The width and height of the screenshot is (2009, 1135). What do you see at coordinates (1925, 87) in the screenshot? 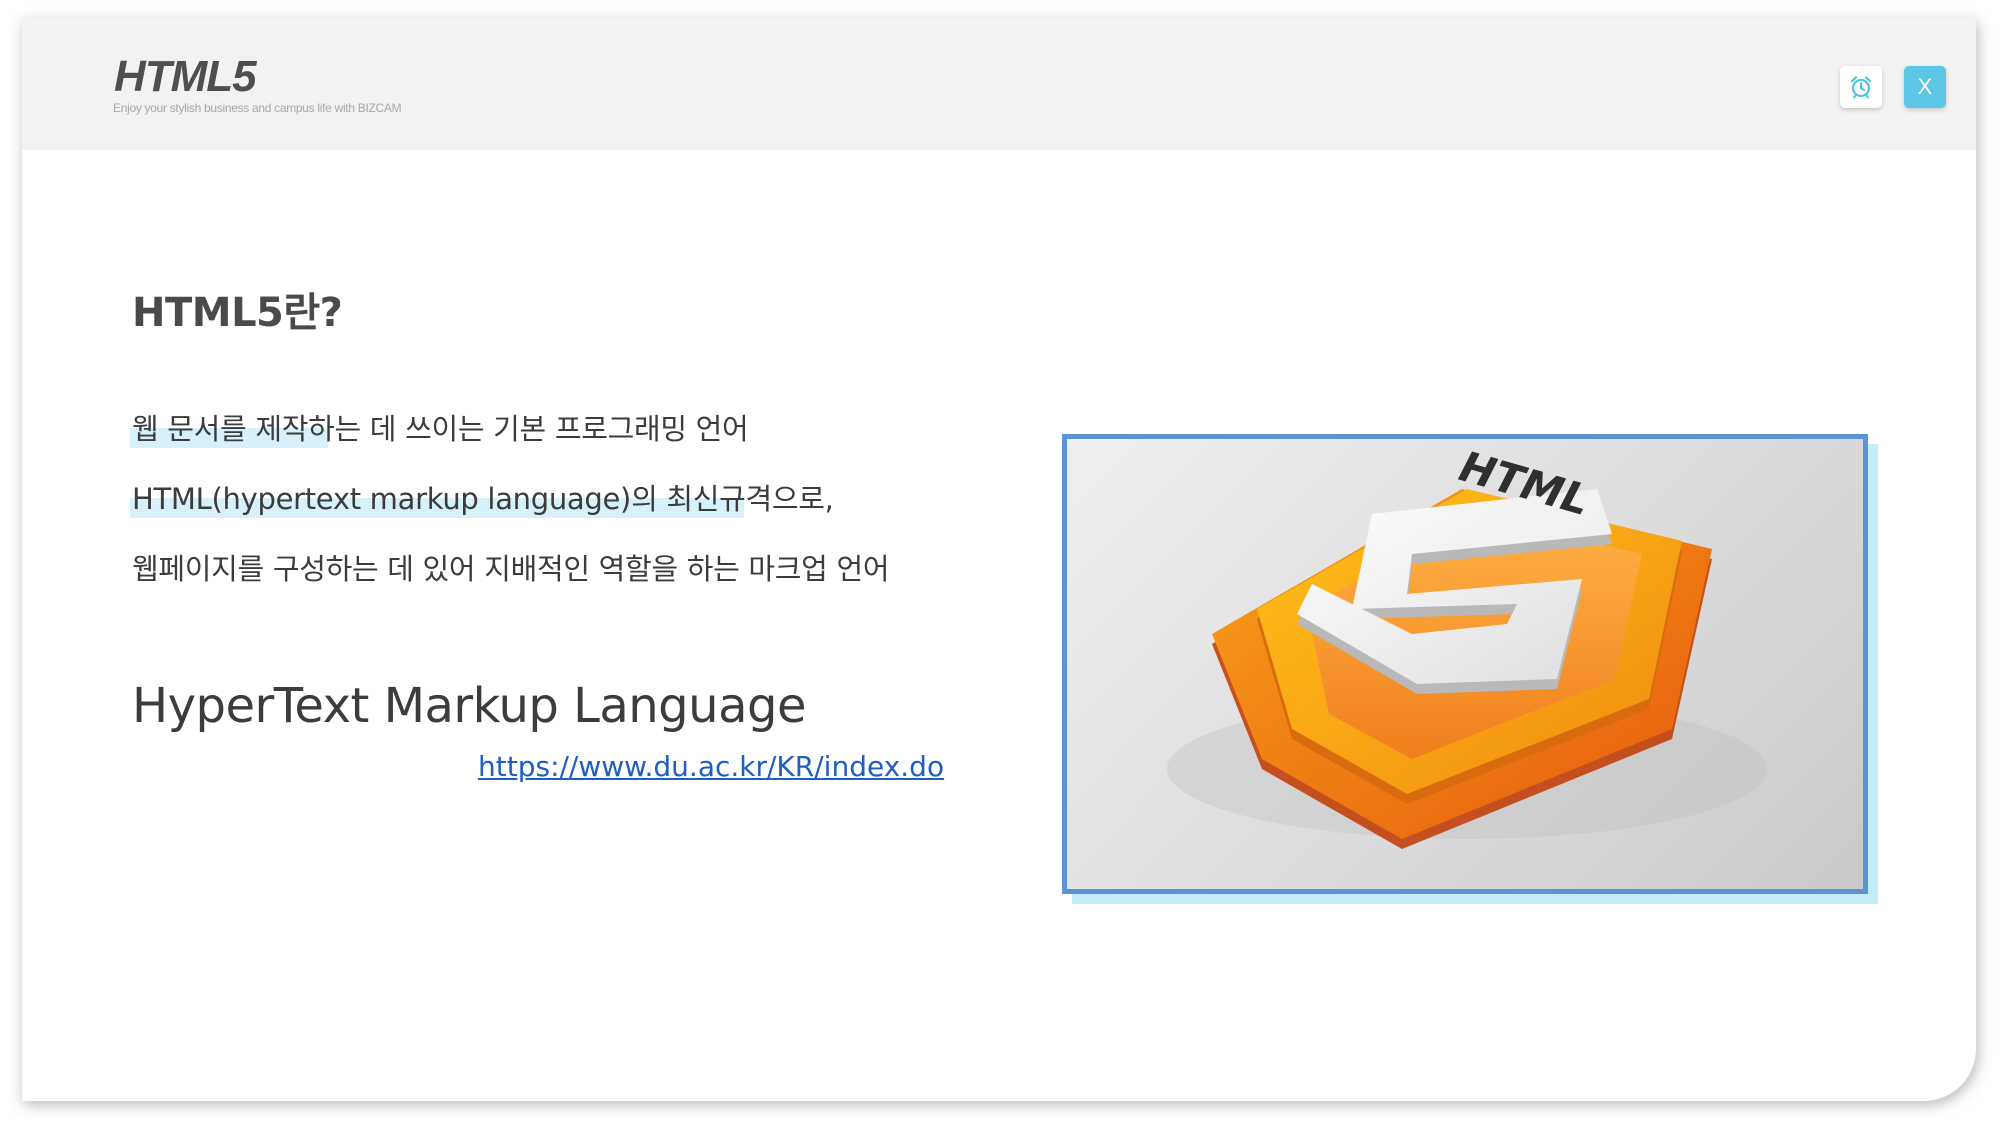
I see `close-button: X` at bounding box center [1925, 87].